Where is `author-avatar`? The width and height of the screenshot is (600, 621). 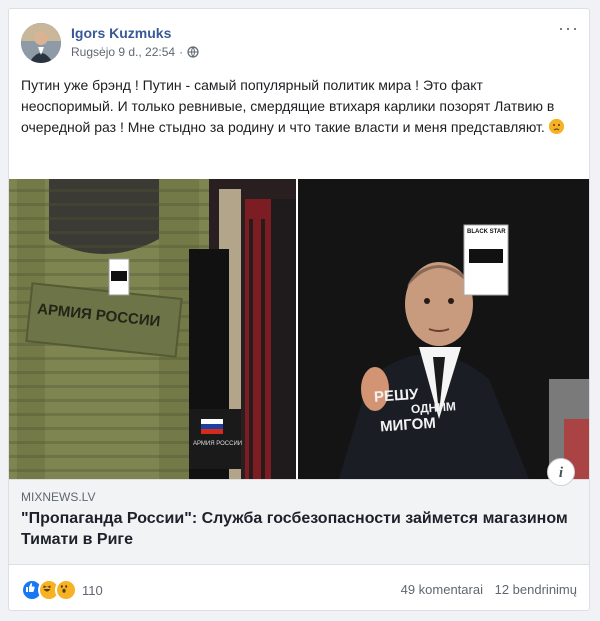 author-avatar is located at coordinates (41, 43).